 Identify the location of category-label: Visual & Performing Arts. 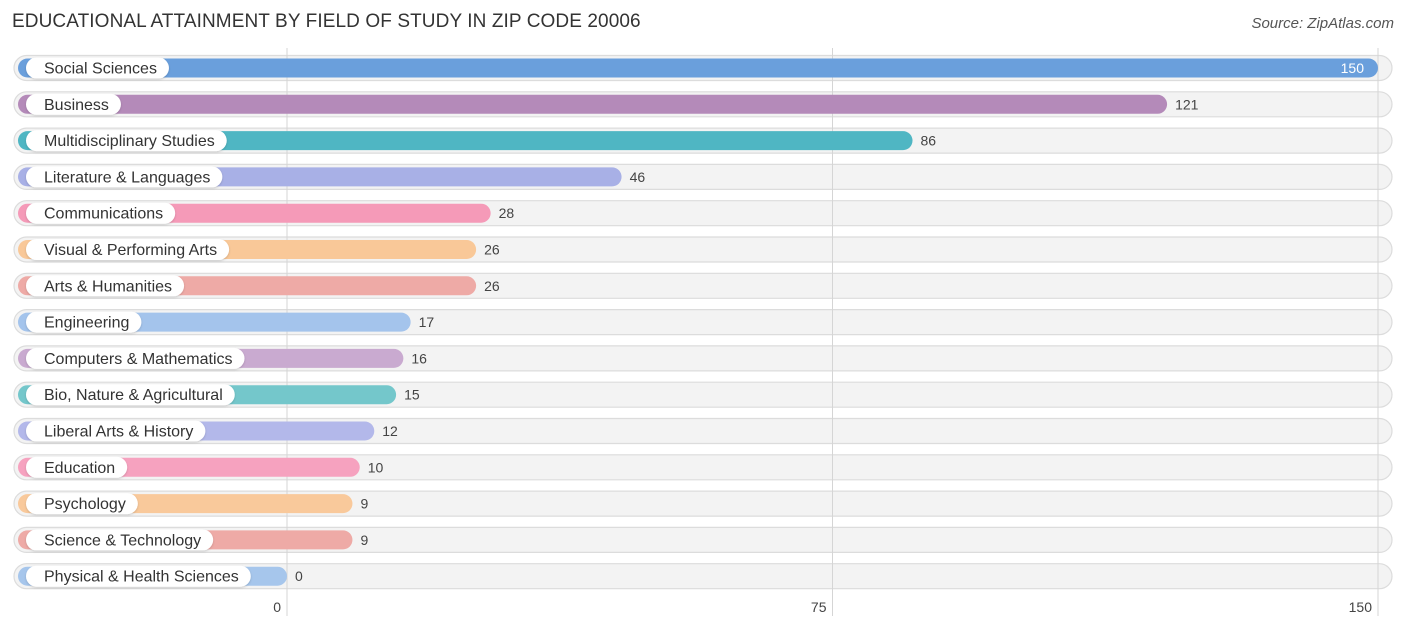
(130, 250).